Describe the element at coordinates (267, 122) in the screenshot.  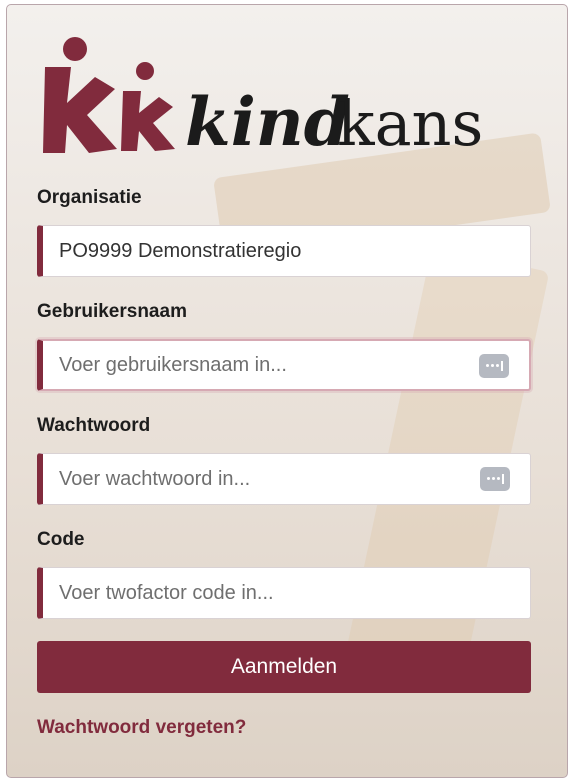
I see `logo-text-kind: kind` at that location.